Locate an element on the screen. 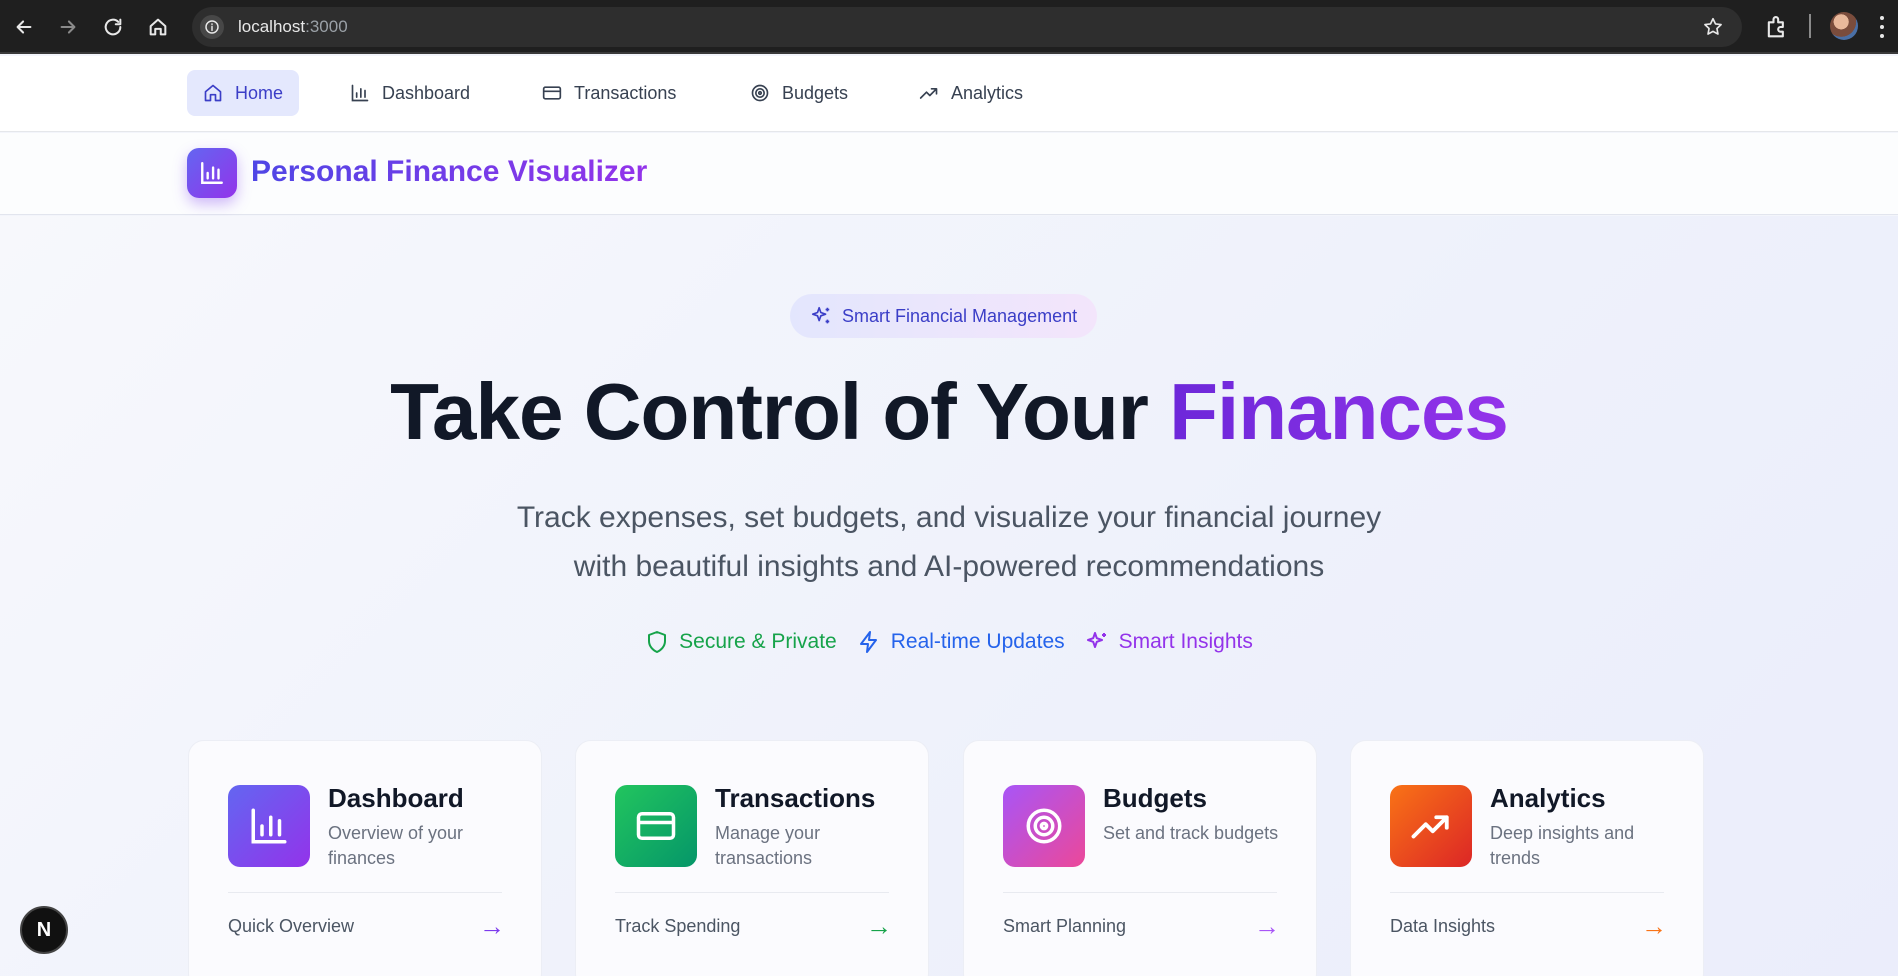 The width and height of the screenshot is (1898, 976). card-description: Manage your transactions is located at coordinates (768, 845).